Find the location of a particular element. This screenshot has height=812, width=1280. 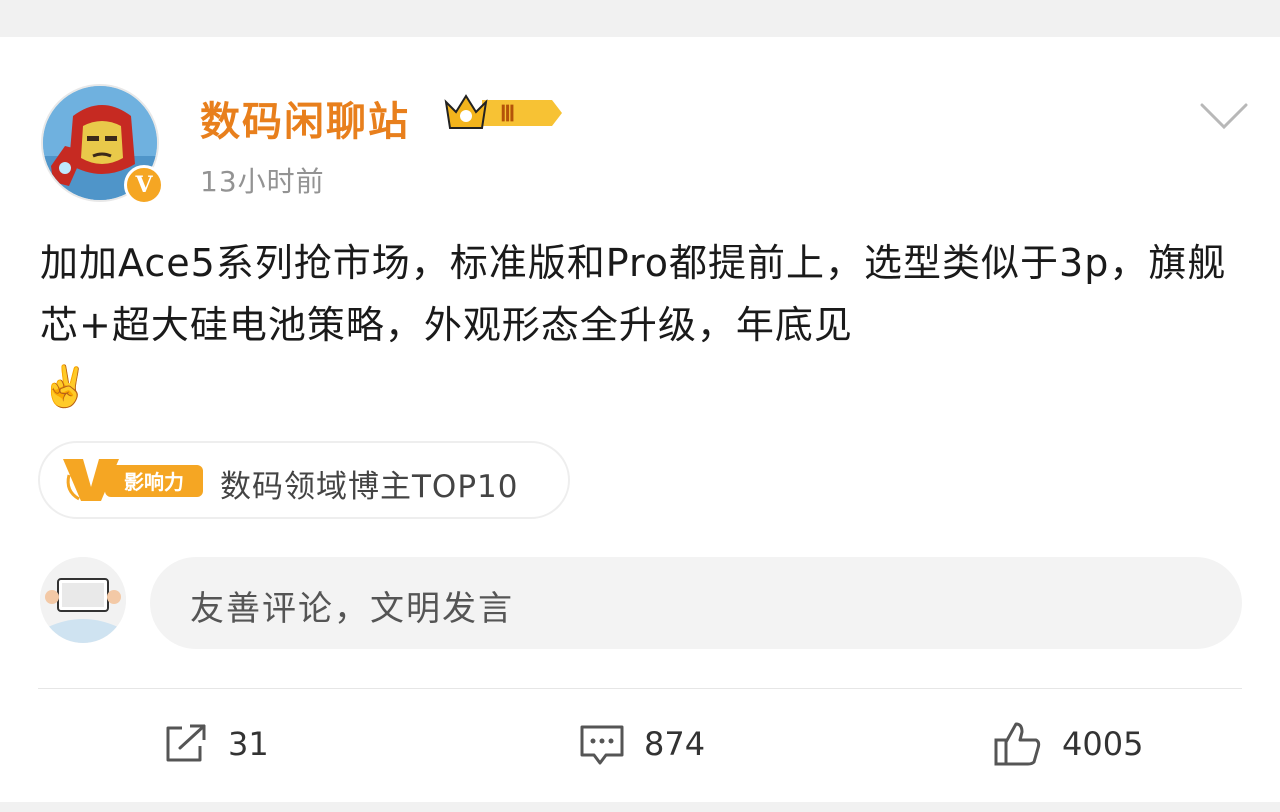

comment-icon is located at coordinates (602, 745).